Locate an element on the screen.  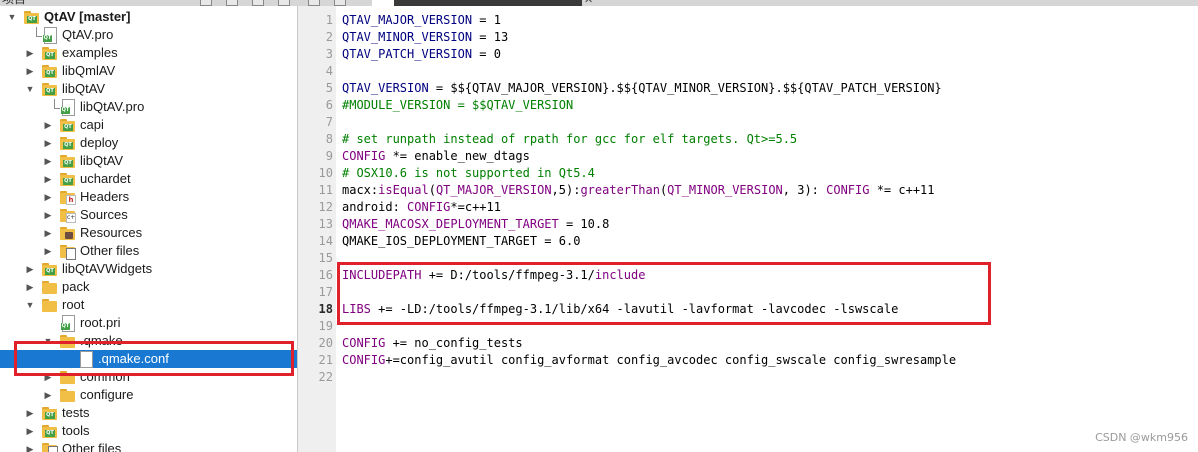
tree-item: ▶ QT deploy is located at coordinates (148, 143).